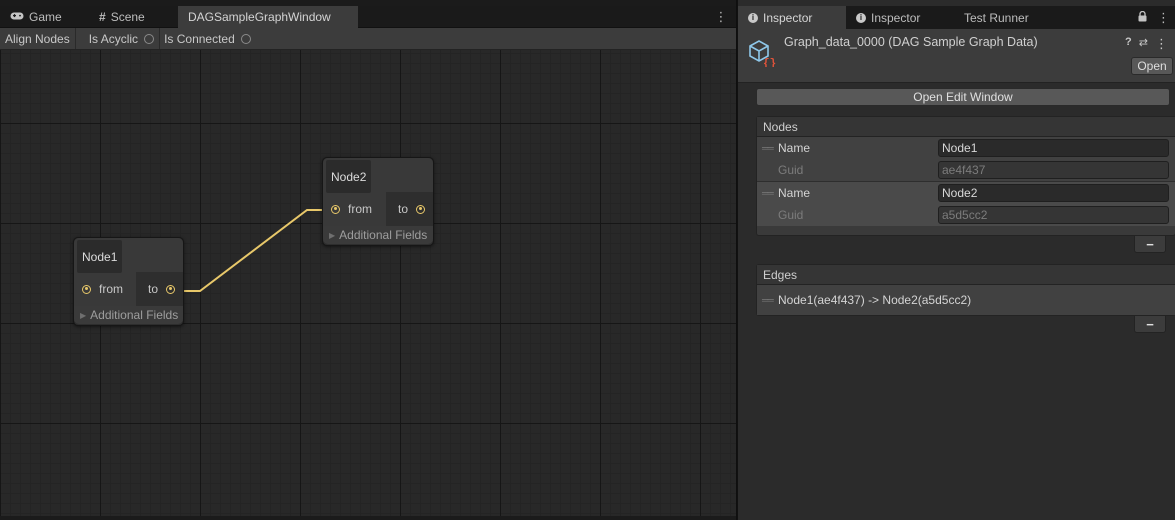 The height and width of the screenshot is (520, 1175). I want to click on remove-node-button: −, so click(1150, 244).